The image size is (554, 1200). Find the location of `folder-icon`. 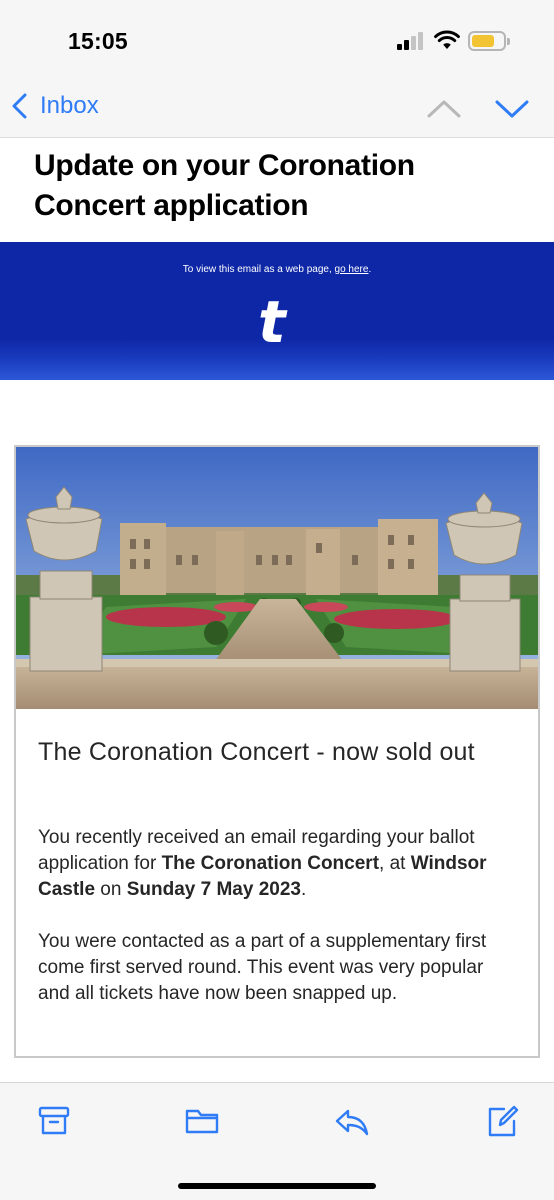

folder-icon is located at coordinates (202, 1121).